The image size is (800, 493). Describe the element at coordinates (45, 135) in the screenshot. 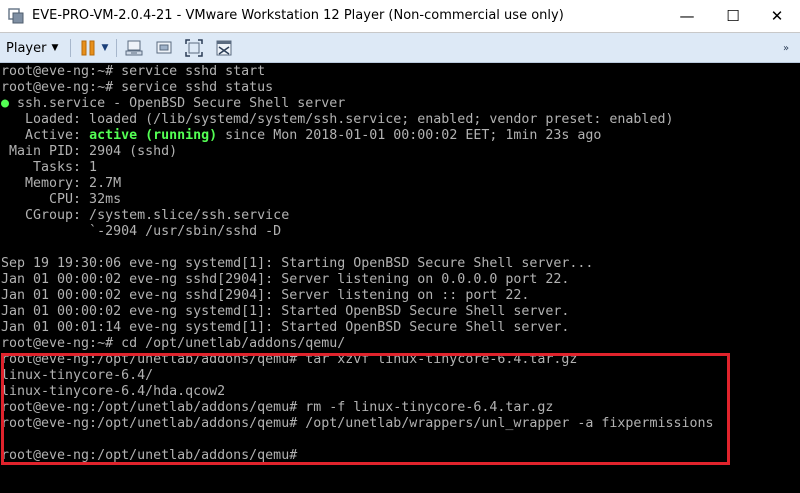

I see `active-label: Active:` at that location.